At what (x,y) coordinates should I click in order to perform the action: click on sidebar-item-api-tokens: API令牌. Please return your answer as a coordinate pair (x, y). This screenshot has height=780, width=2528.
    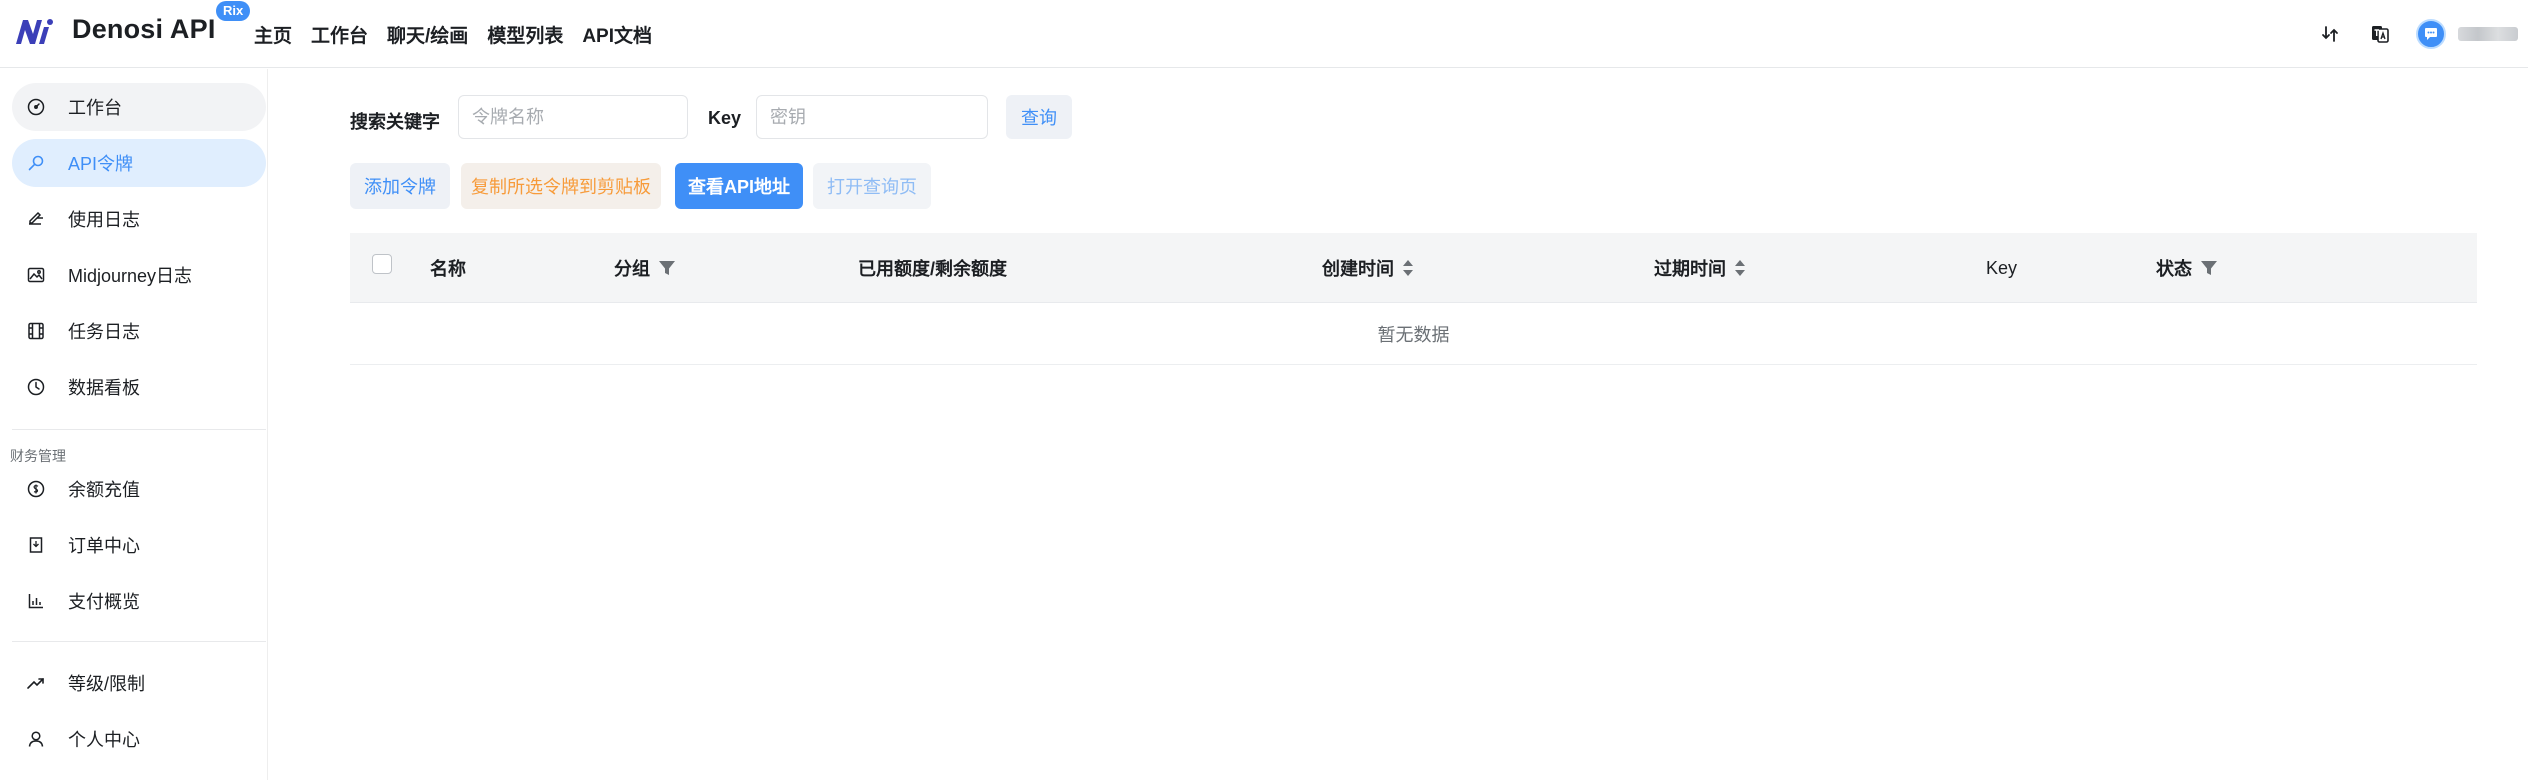
    Looking at the image, I should click on (139, 163).